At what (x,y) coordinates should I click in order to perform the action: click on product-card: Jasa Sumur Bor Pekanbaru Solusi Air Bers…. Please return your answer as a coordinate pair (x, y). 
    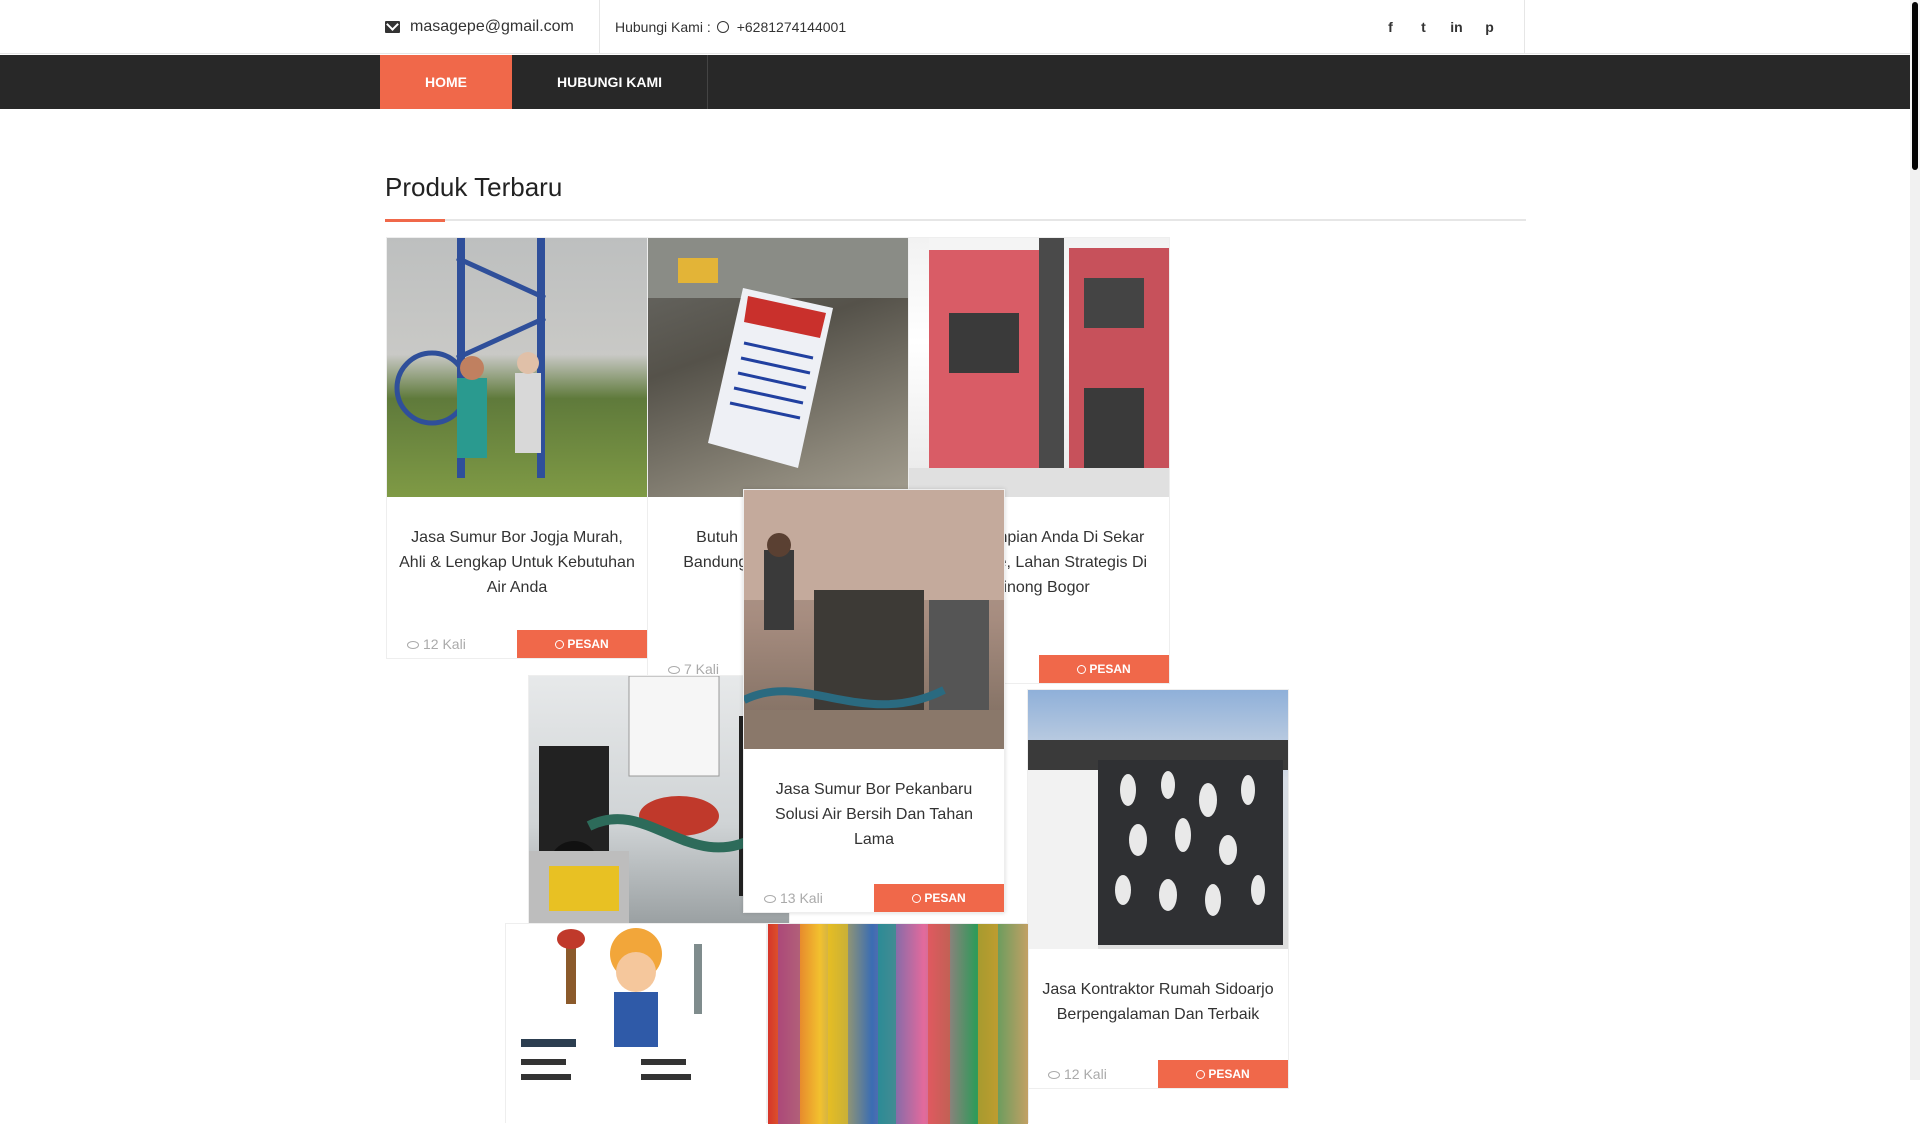
    Looking at the image, I should click on (874, 701).